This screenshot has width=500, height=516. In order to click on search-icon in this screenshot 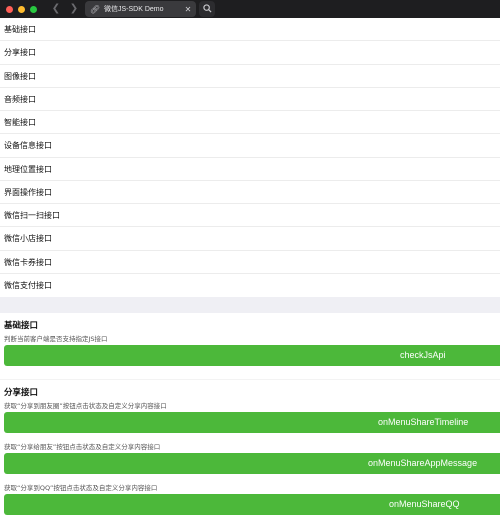, I will do `click(207, 9)`.